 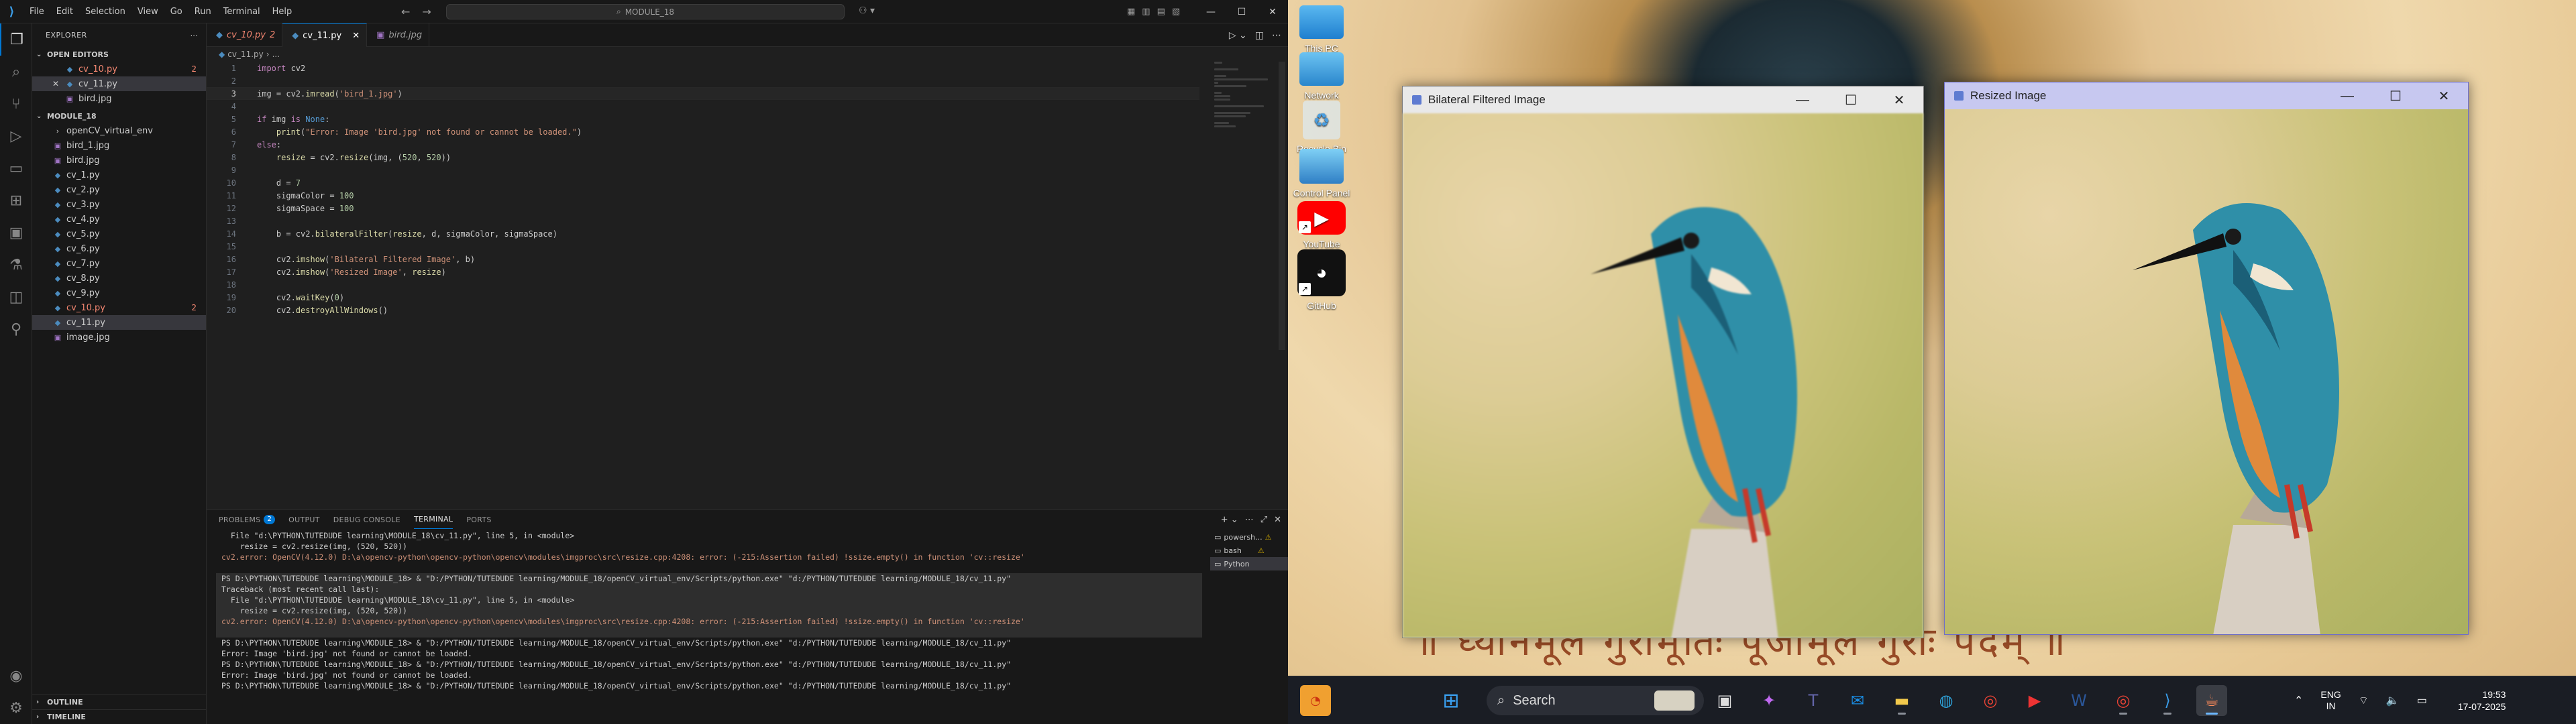 What do you see at coordinates (16, 708) in the screenshot?
I see `manage-gear-icon: ⚙` at bounding box center [16, 708].